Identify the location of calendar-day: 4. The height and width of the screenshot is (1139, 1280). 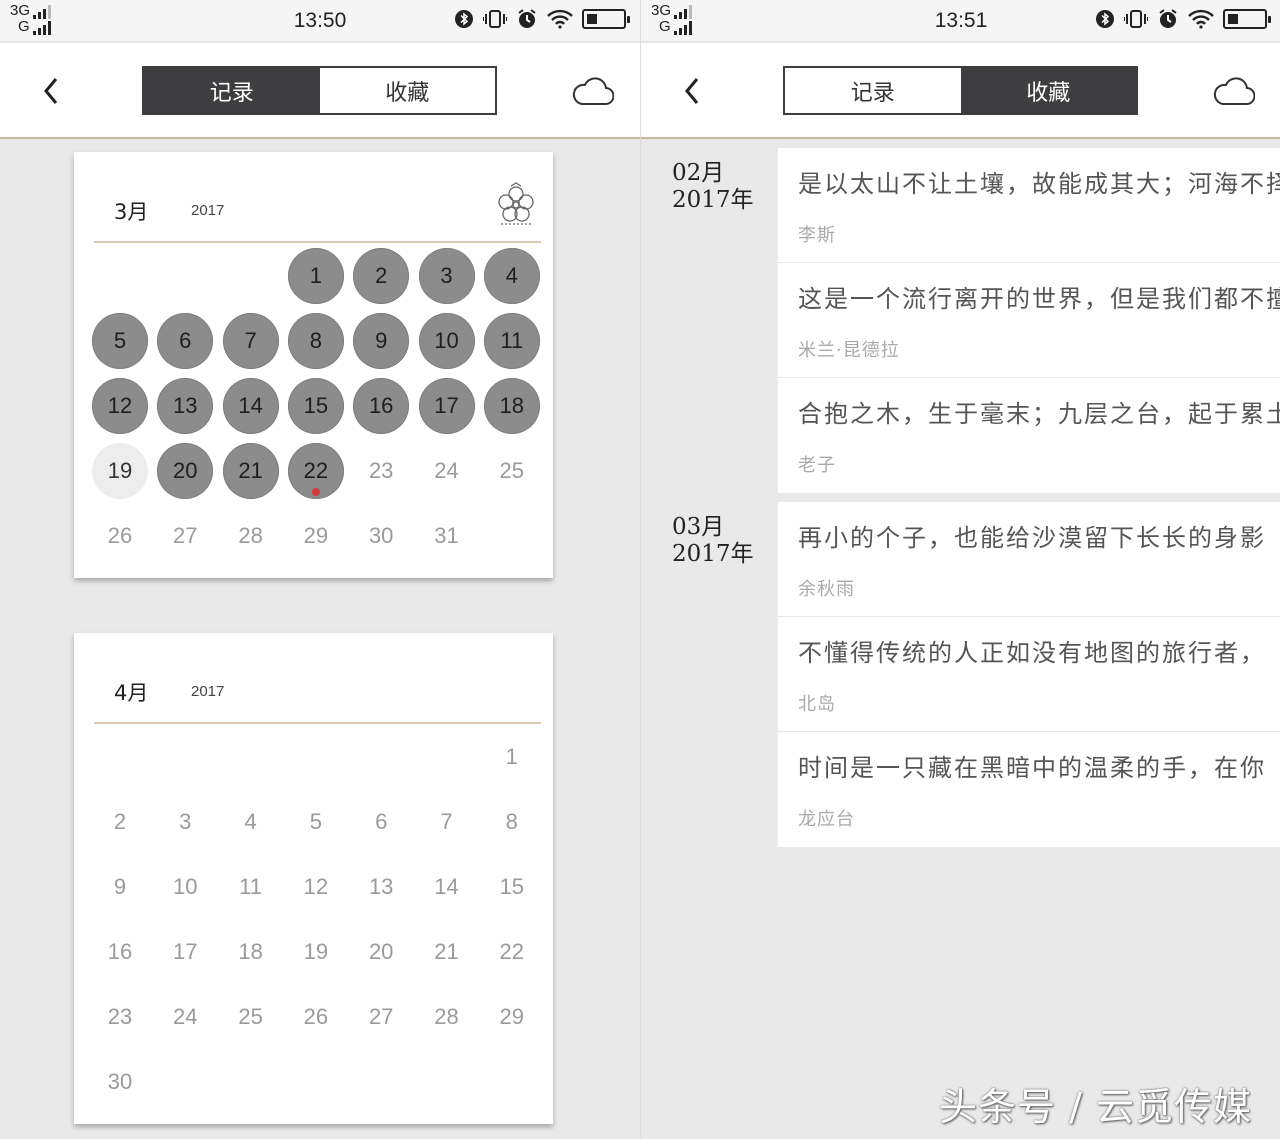
(511, 276).